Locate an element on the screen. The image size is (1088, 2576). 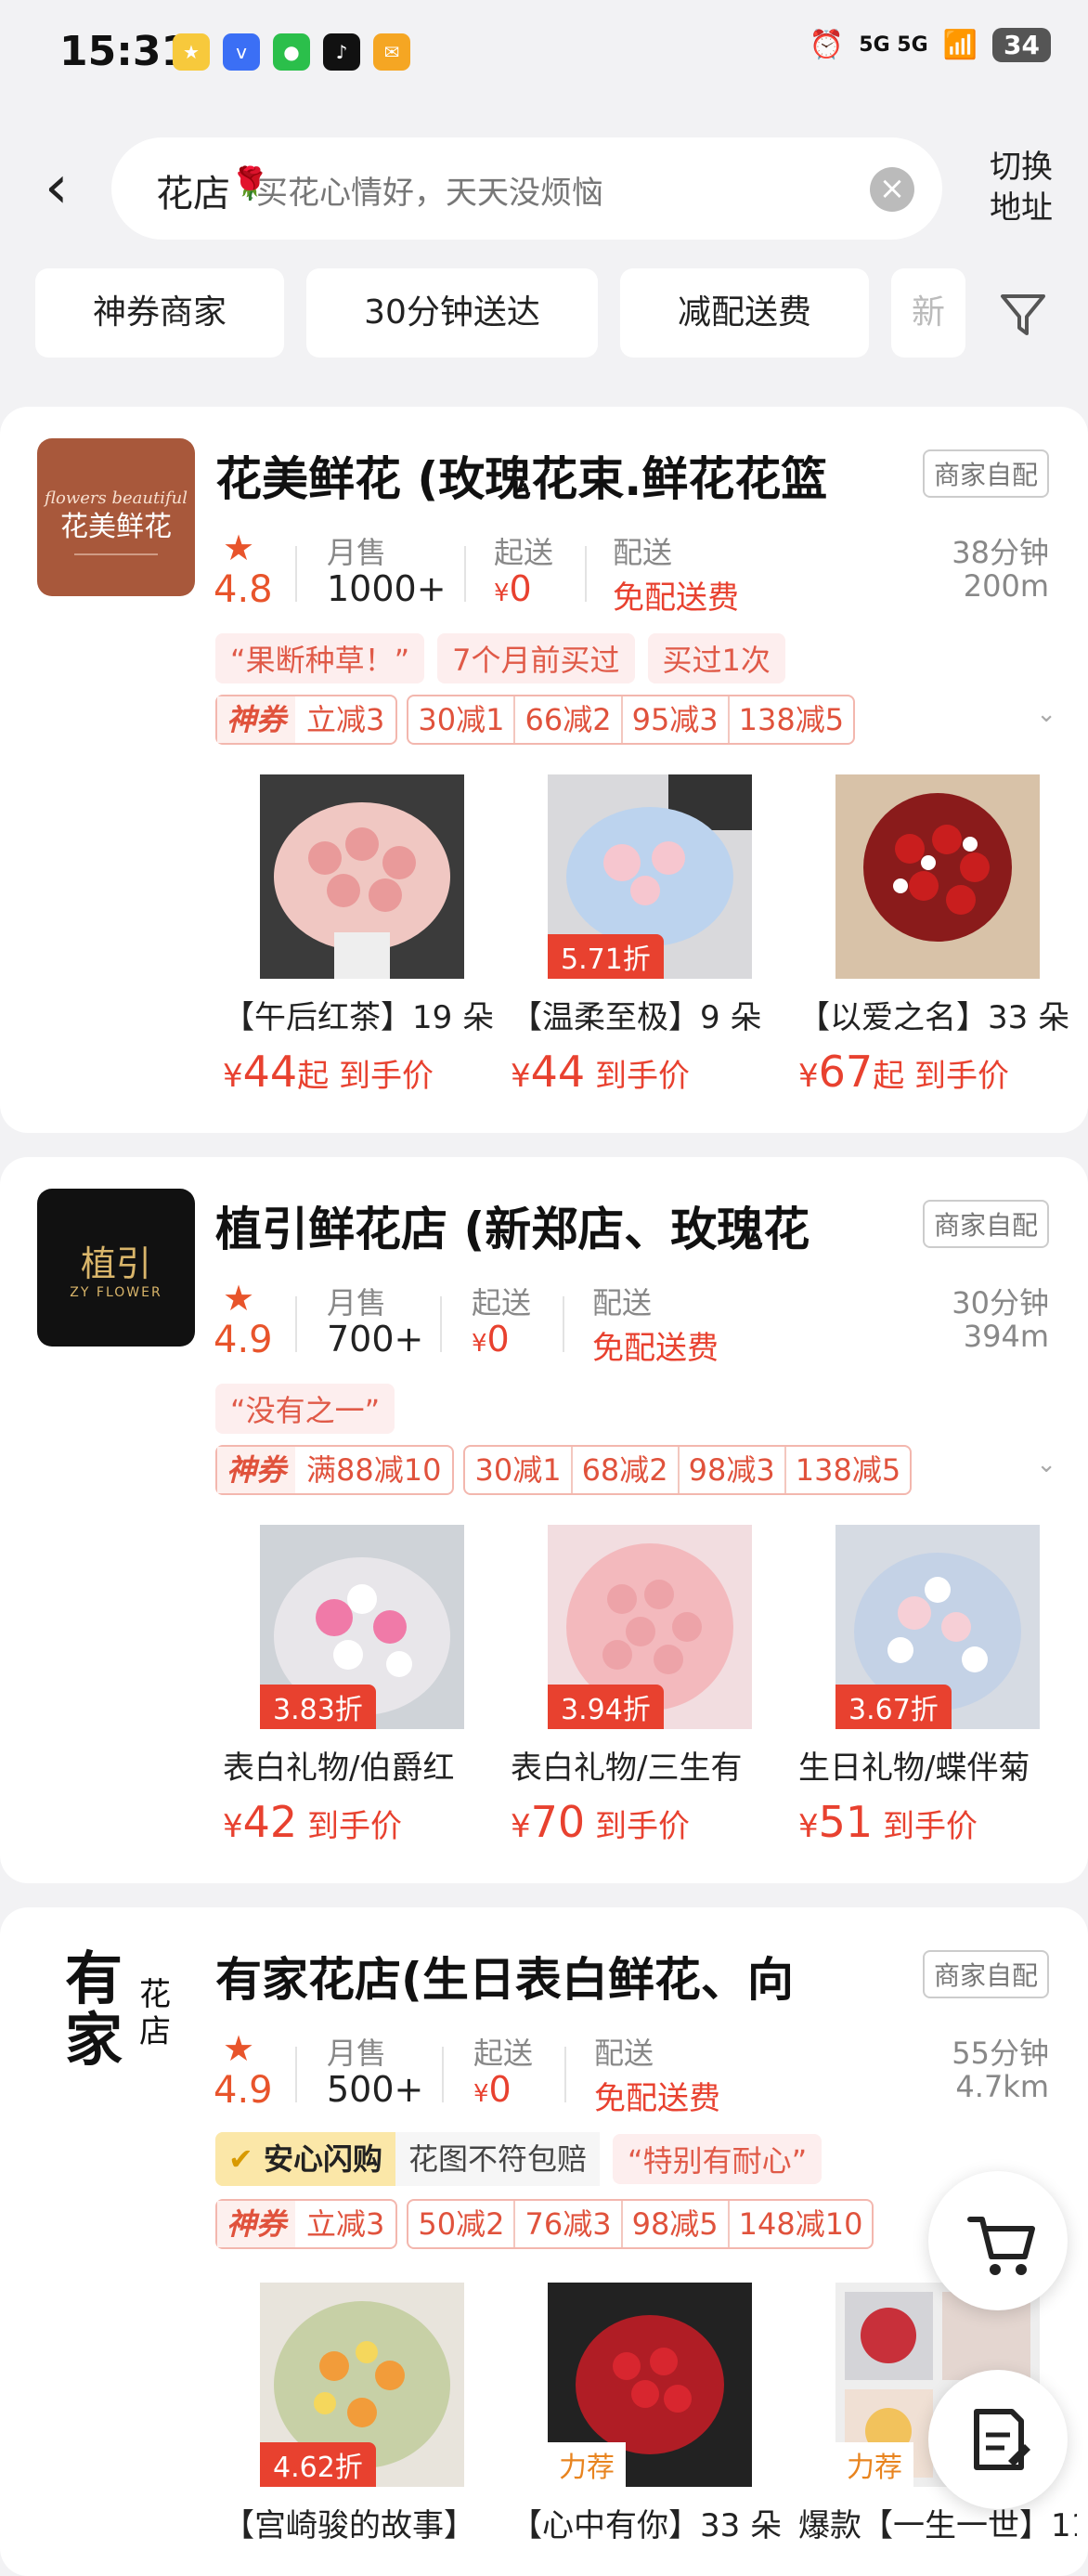
recommend-badge: 力荐 is located at coordinates (587, 2465).